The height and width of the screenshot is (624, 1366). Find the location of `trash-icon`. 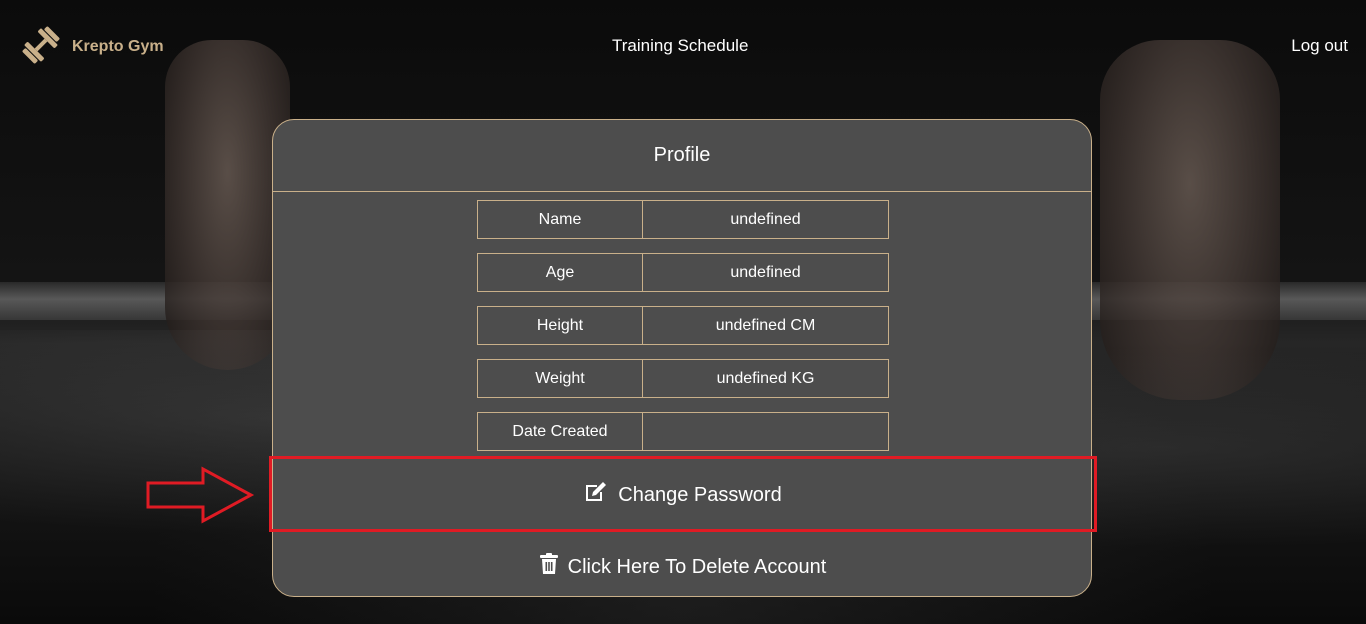

trash-icon is located at coordinates (548, 567).